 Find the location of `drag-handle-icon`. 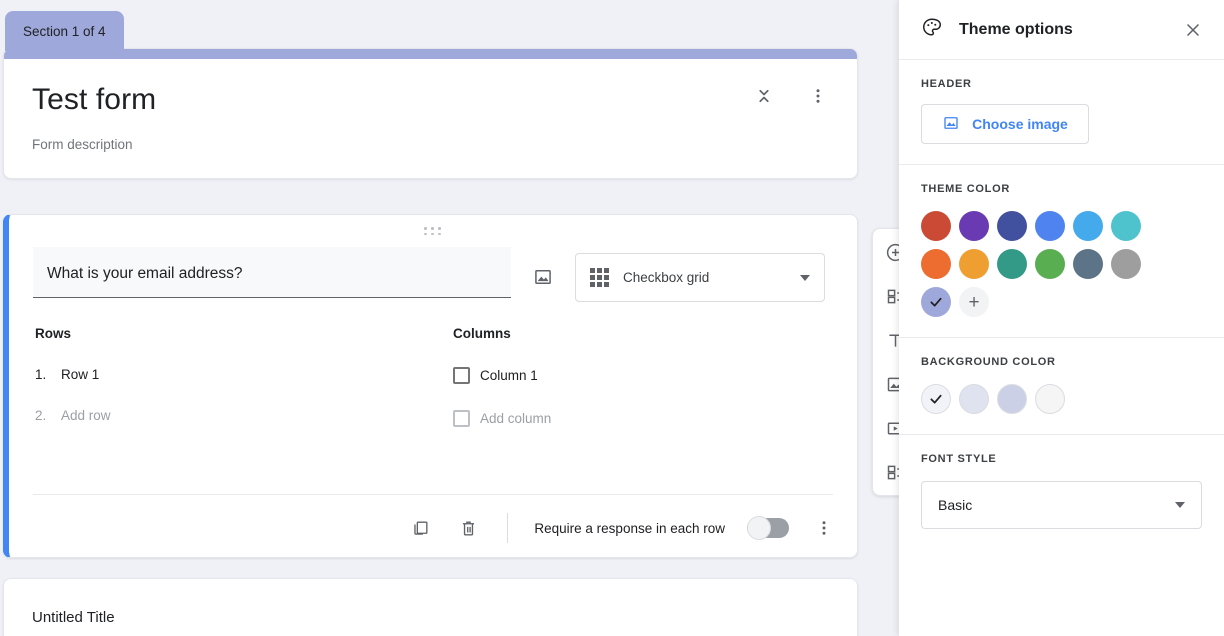

drag-handle-icon is located at coordinates (433, 231).